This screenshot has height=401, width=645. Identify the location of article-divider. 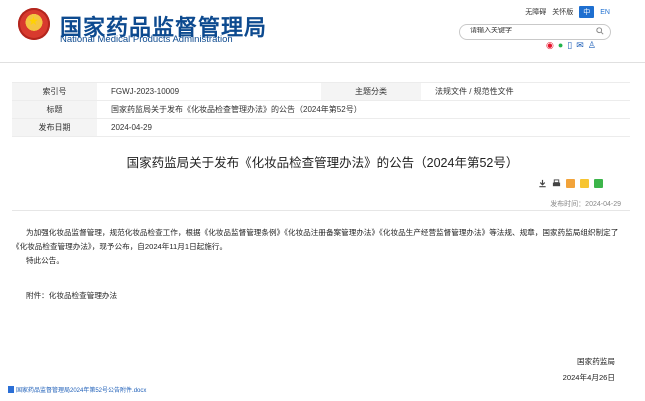
(321, 210).